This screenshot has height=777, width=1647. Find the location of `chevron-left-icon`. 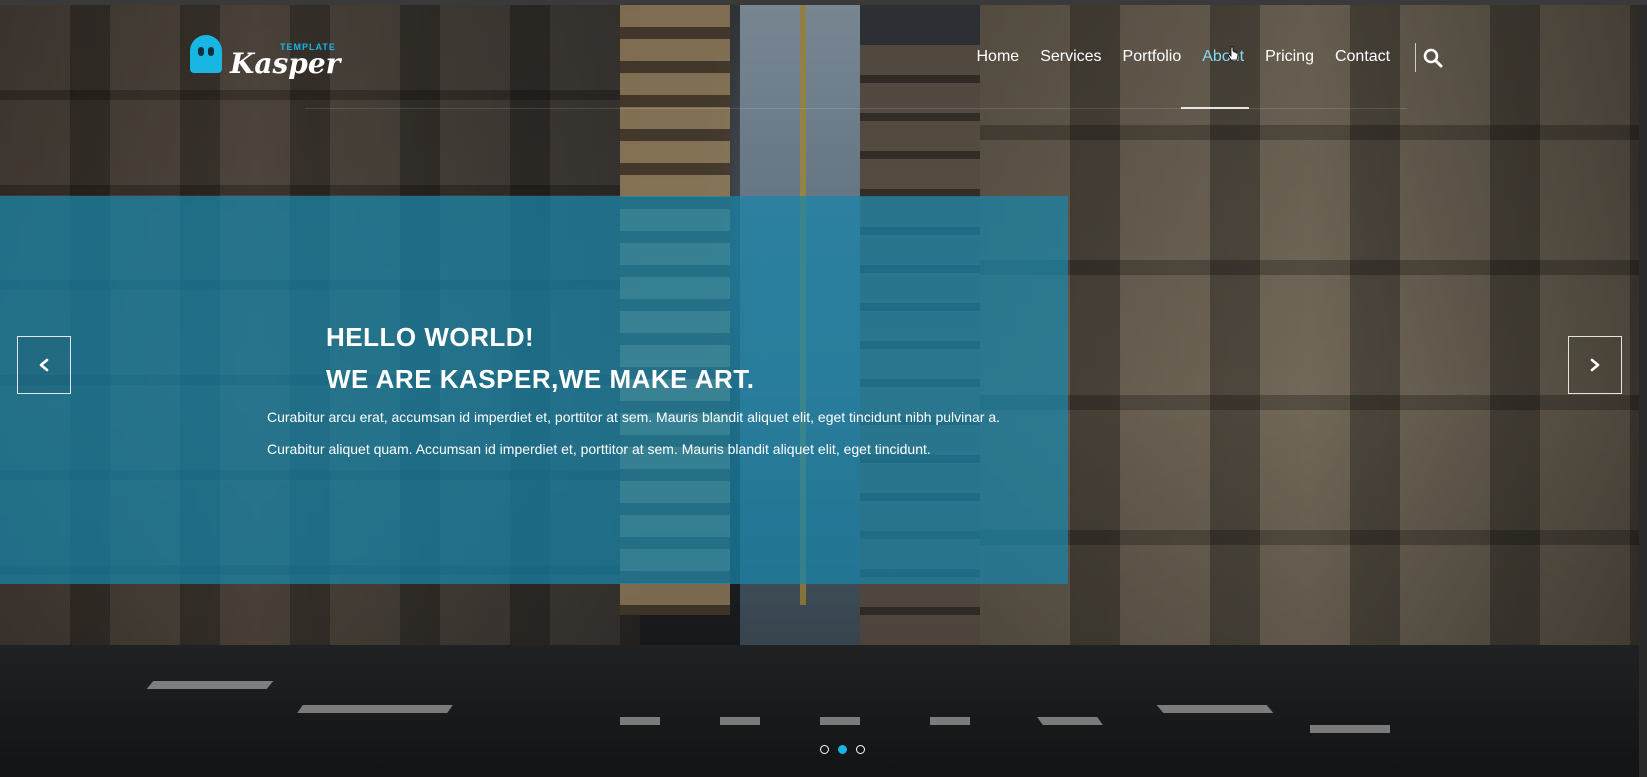

chevron-left-icon is located at coordinates (44, 365).